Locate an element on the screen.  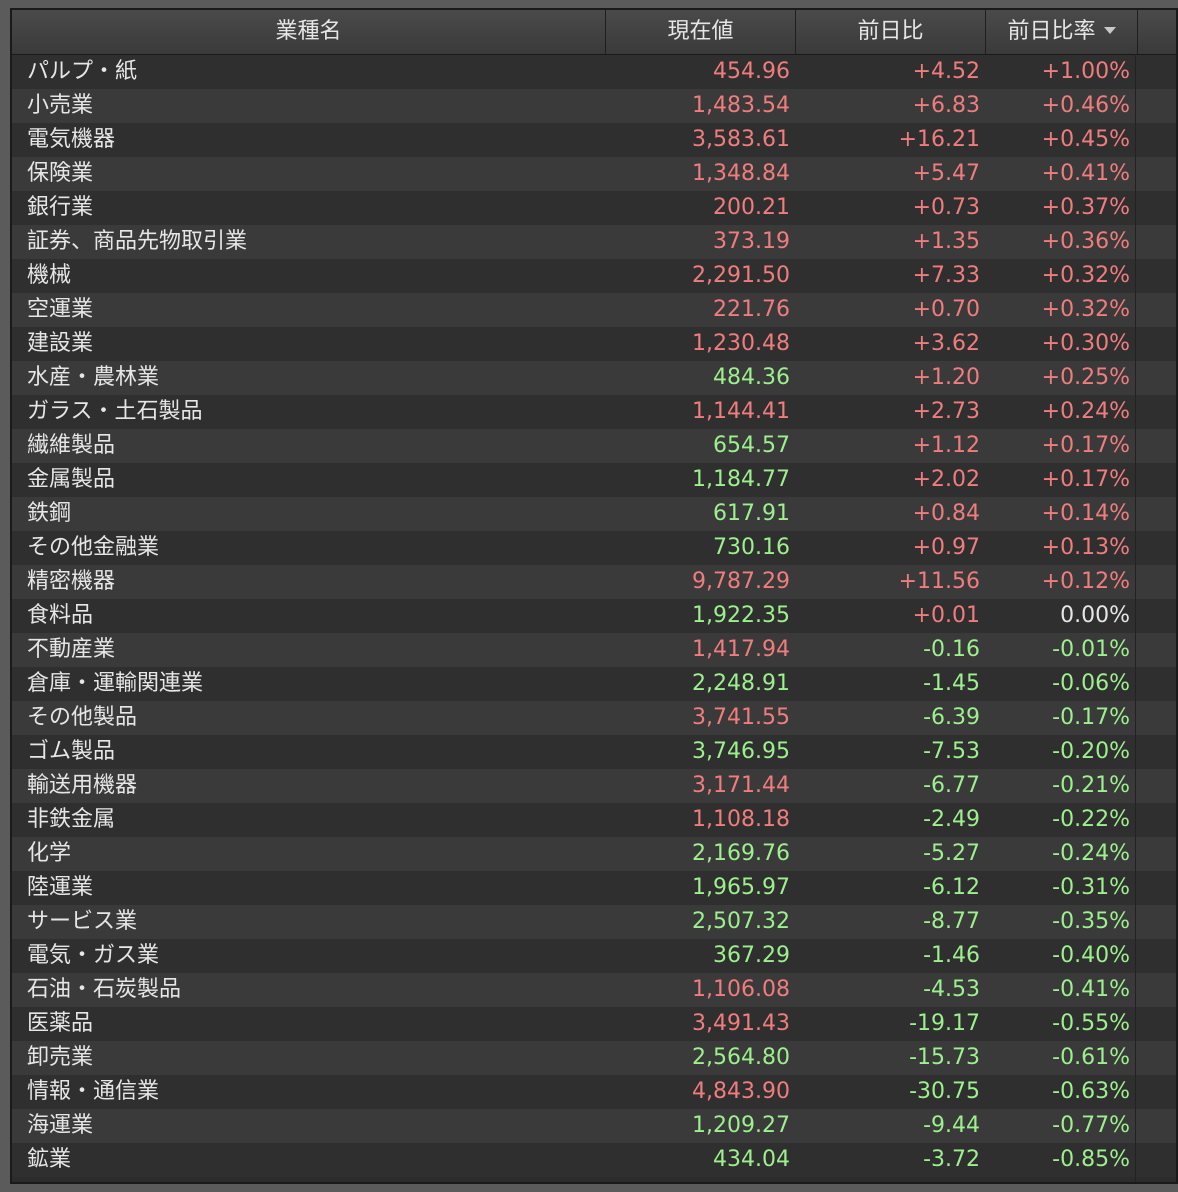
table-row: 銀行業 200.21 +0.73 +0.37% is located at coordinates (594, 208).